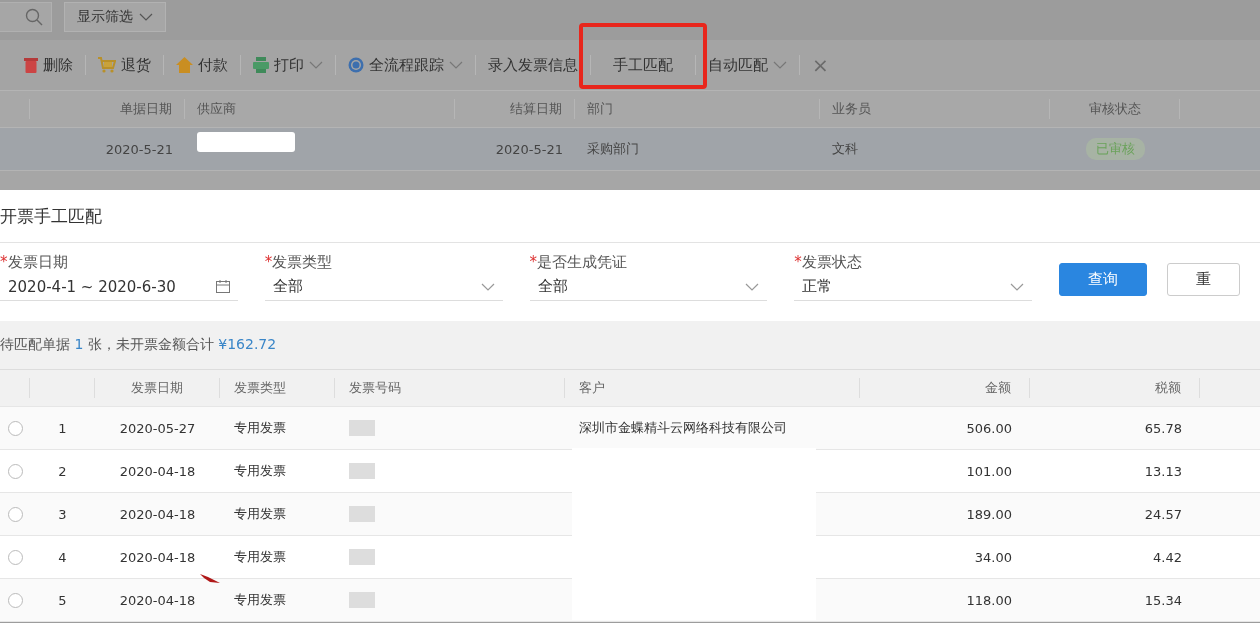  Describe the element at coordinates (222, 286) in the screenshot. I see `calendar-icon` at that location.